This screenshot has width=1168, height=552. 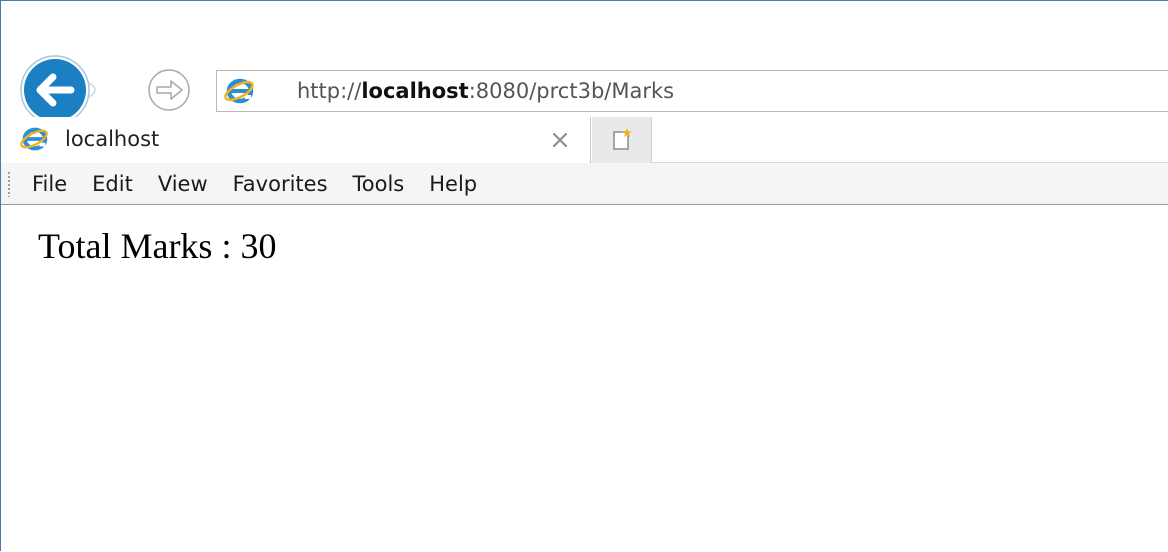 I want to click on forward-button, so click(x=169, y=90).